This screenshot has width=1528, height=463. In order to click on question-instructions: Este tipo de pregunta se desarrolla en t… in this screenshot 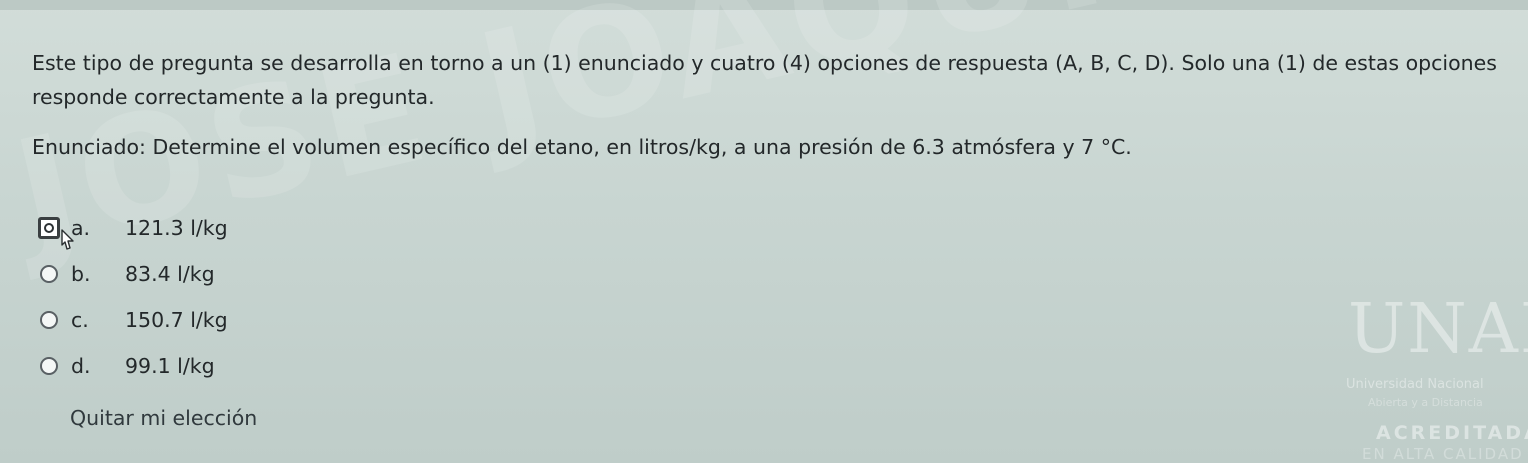, I will do `click(764, 80)`.